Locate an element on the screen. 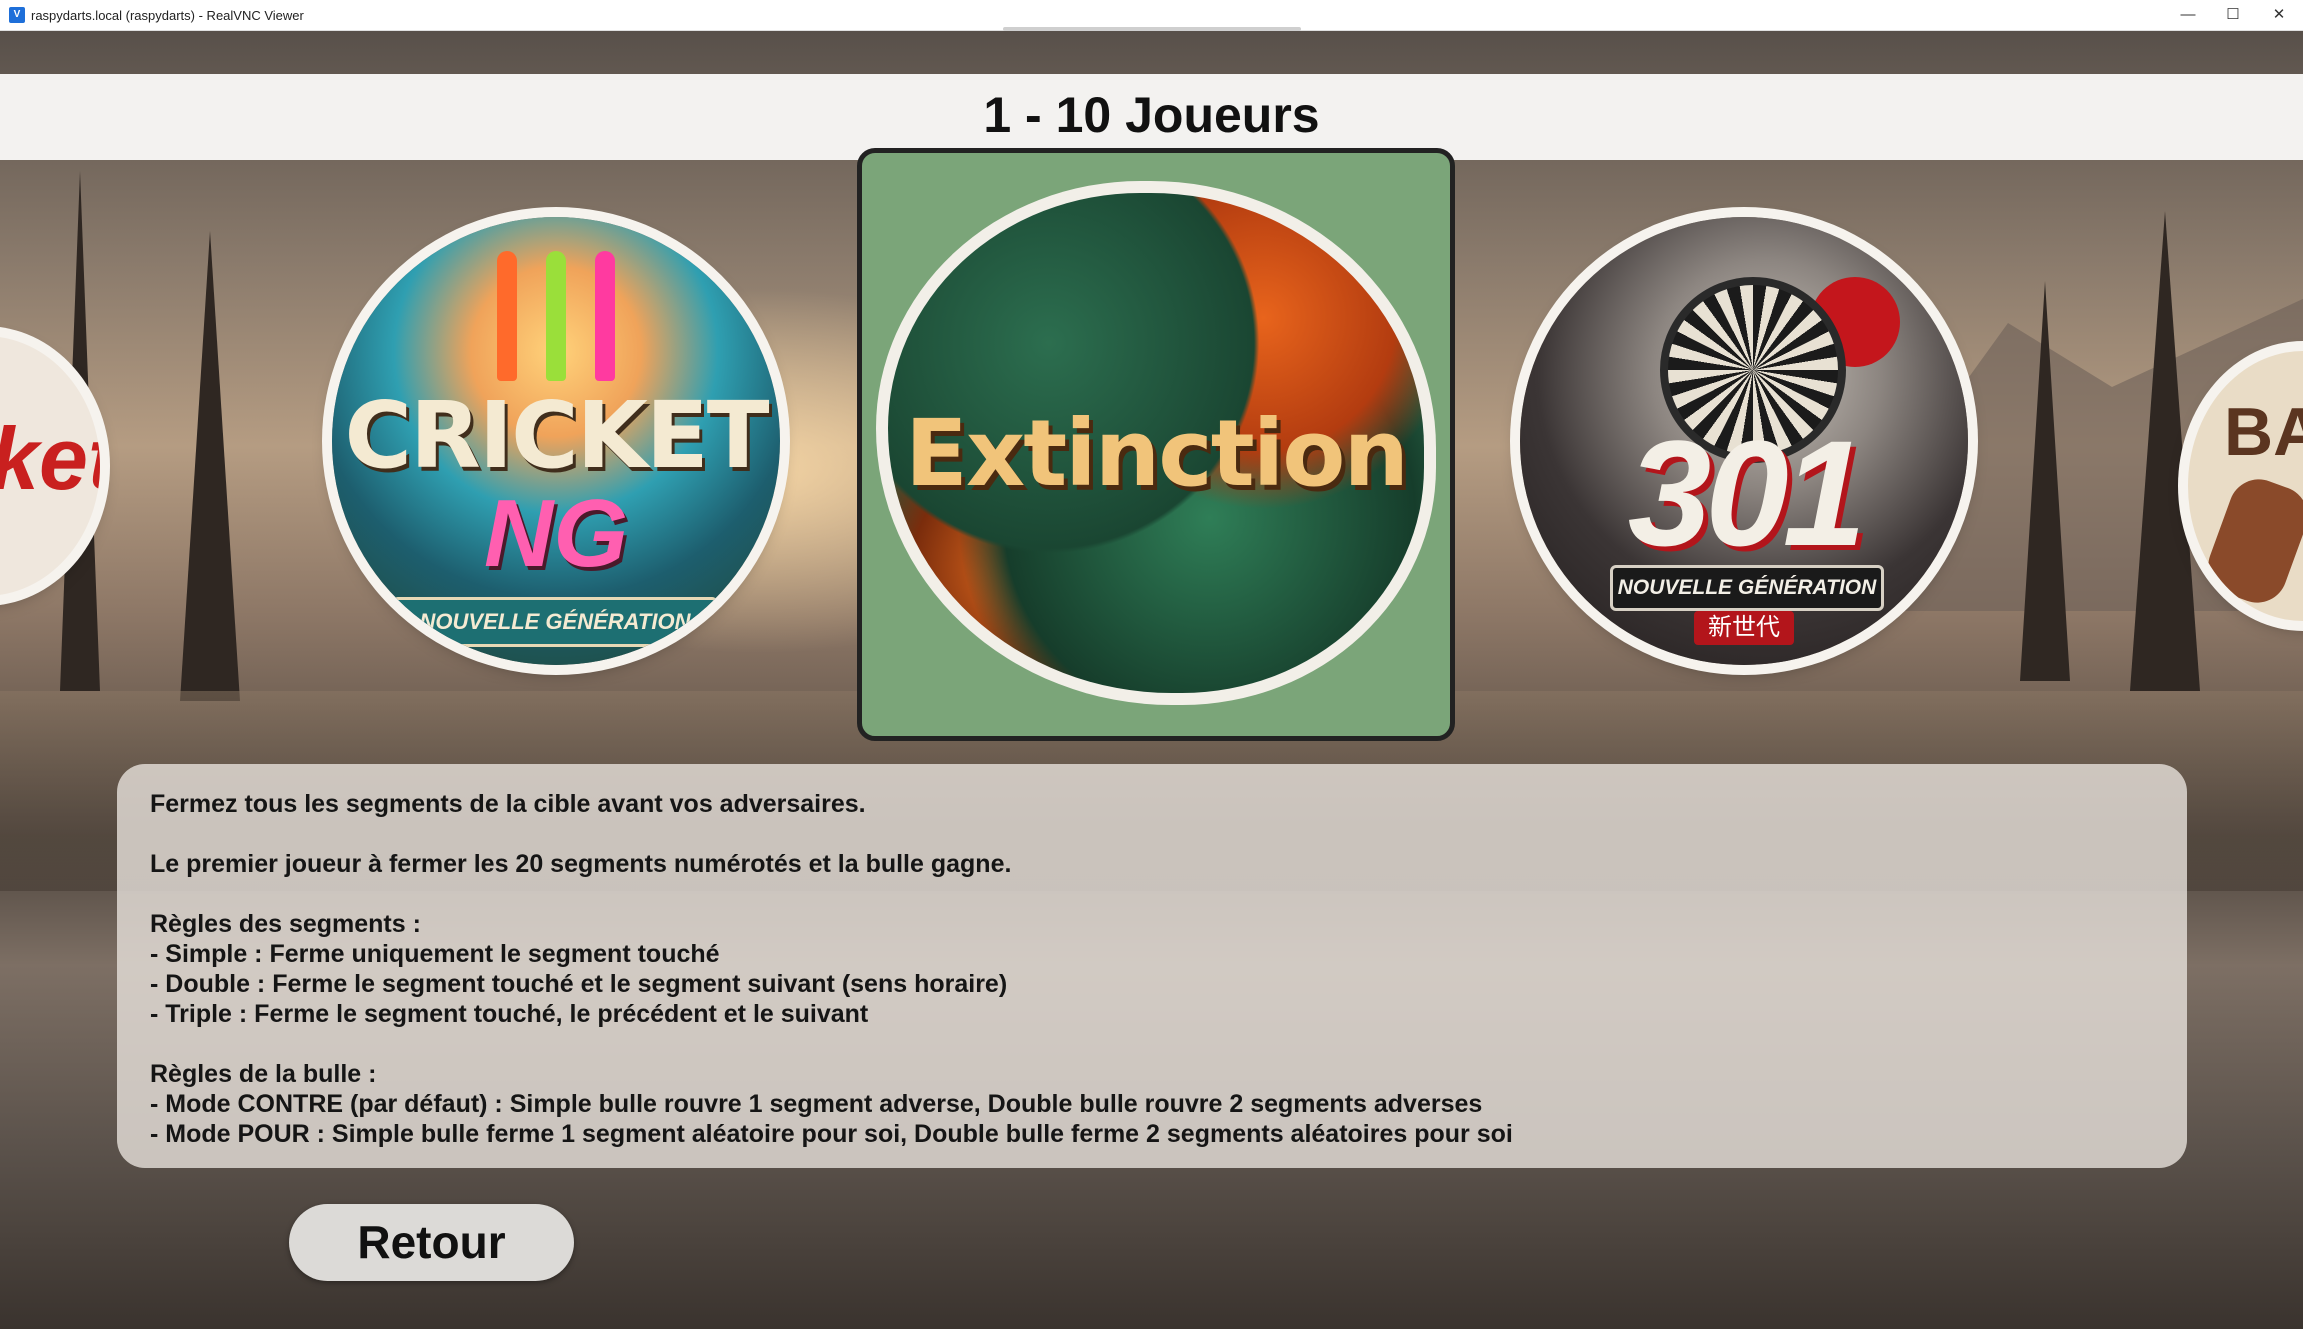 The width and height of the screenshot is (2303, 1329). game-card-cricket-ng: CRICKET NG NOUVELLE GÉNÉRATION is located at coordinates (556, 441).